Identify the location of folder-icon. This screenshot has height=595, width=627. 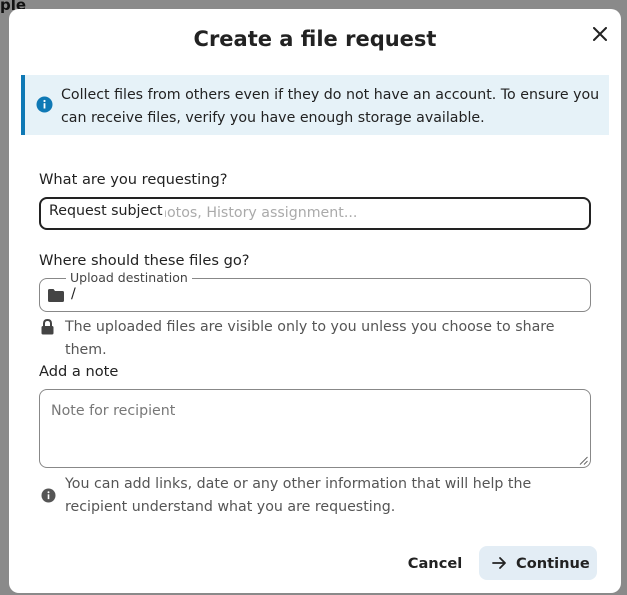
(56, 295).